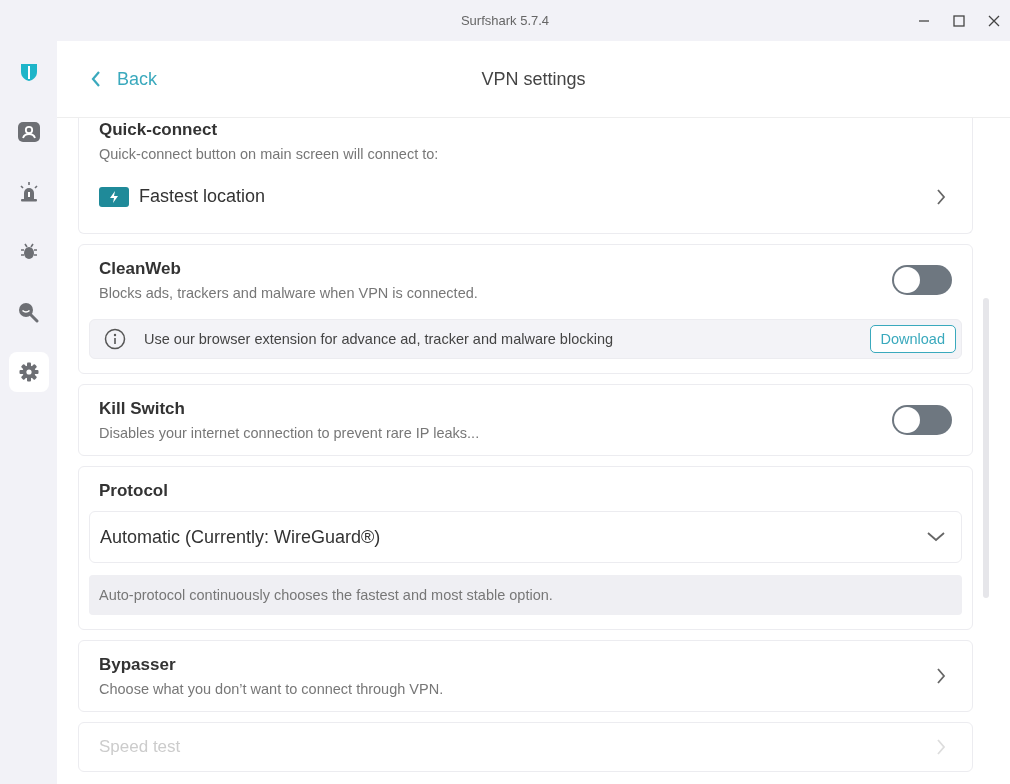  Describe the element at coordinates (28, 192) in the screenshot. I see `alarm-light-icon` at that location.